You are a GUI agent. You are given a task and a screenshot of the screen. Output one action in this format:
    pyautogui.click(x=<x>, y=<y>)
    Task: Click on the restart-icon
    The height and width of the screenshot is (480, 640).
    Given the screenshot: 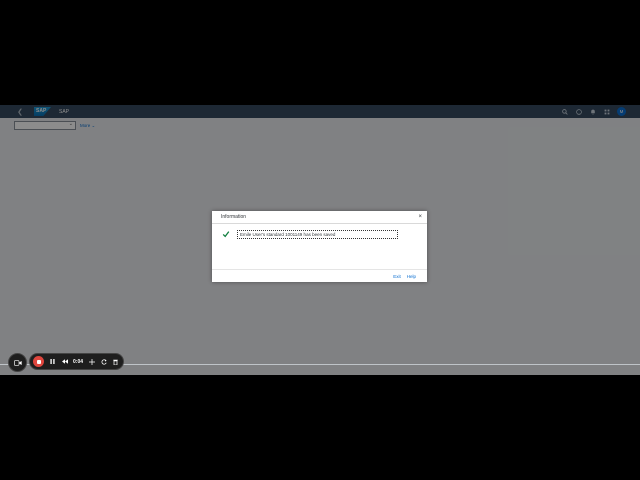 What is the action you would take?
    pyautogui.click(x=104, y=361)
    